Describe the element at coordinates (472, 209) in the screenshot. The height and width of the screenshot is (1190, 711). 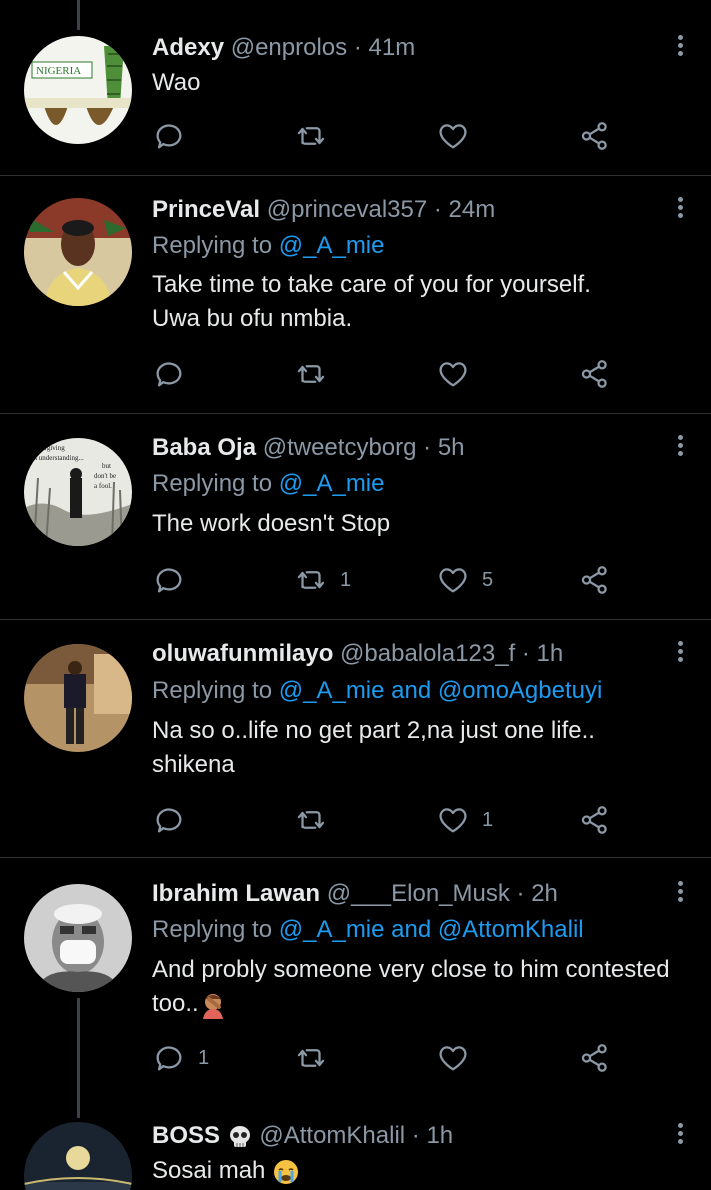
I see `timestamp: 24m` at that location.